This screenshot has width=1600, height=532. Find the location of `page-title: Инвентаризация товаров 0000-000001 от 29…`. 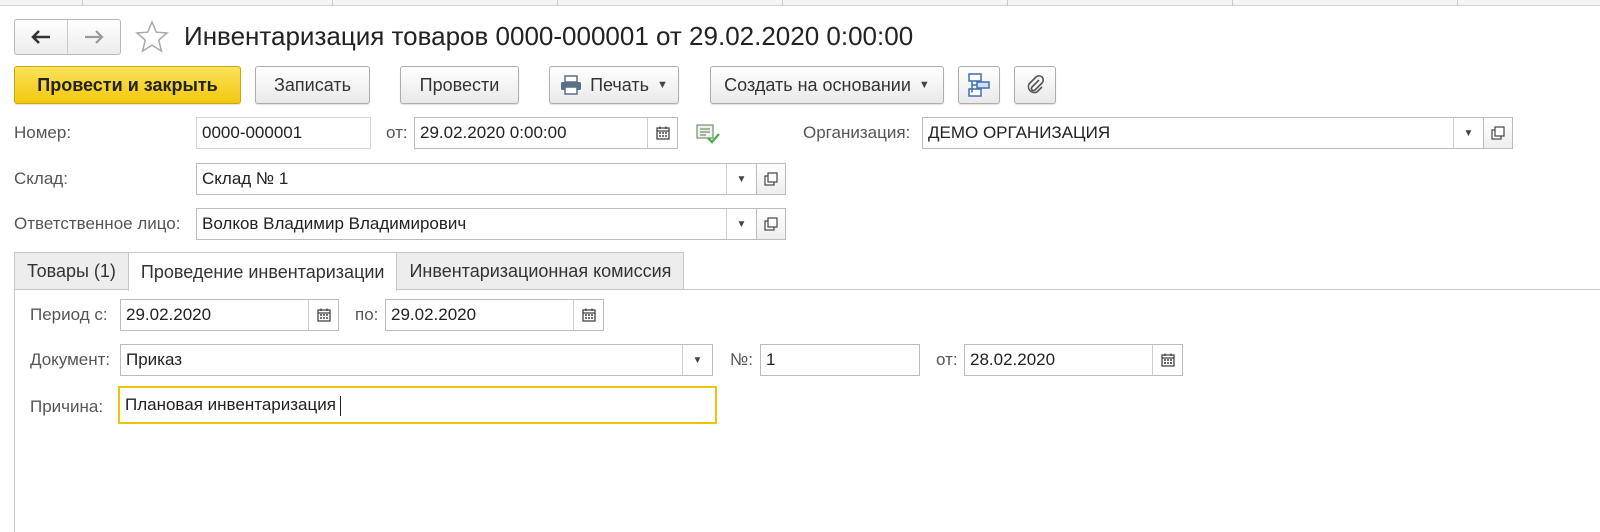

page-title: Инвентаризация товаров 0000-000001 от 29… is located at coordinates (549, 36).